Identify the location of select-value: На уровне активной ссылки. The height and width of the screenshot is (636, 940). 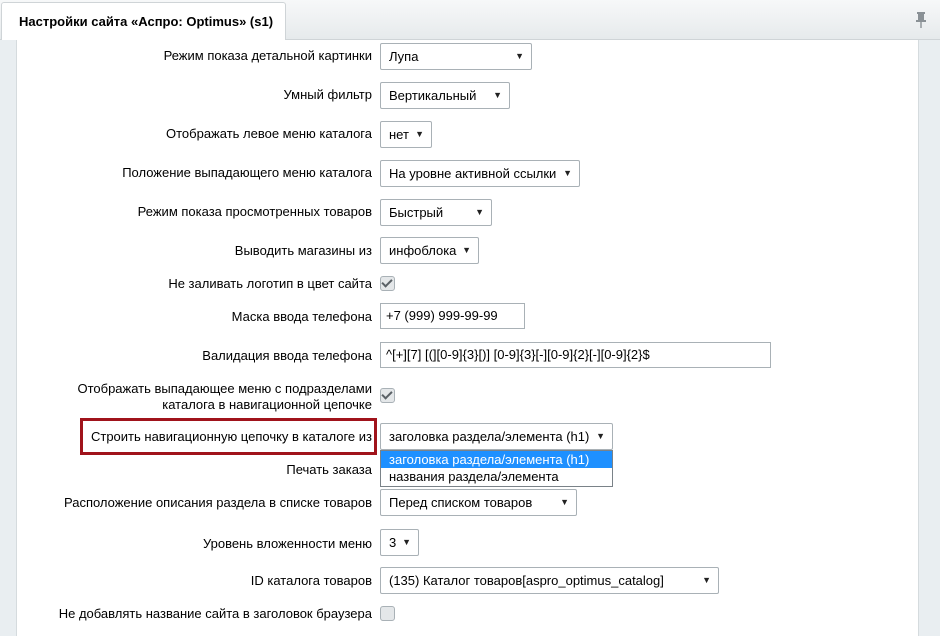
(473, 173).